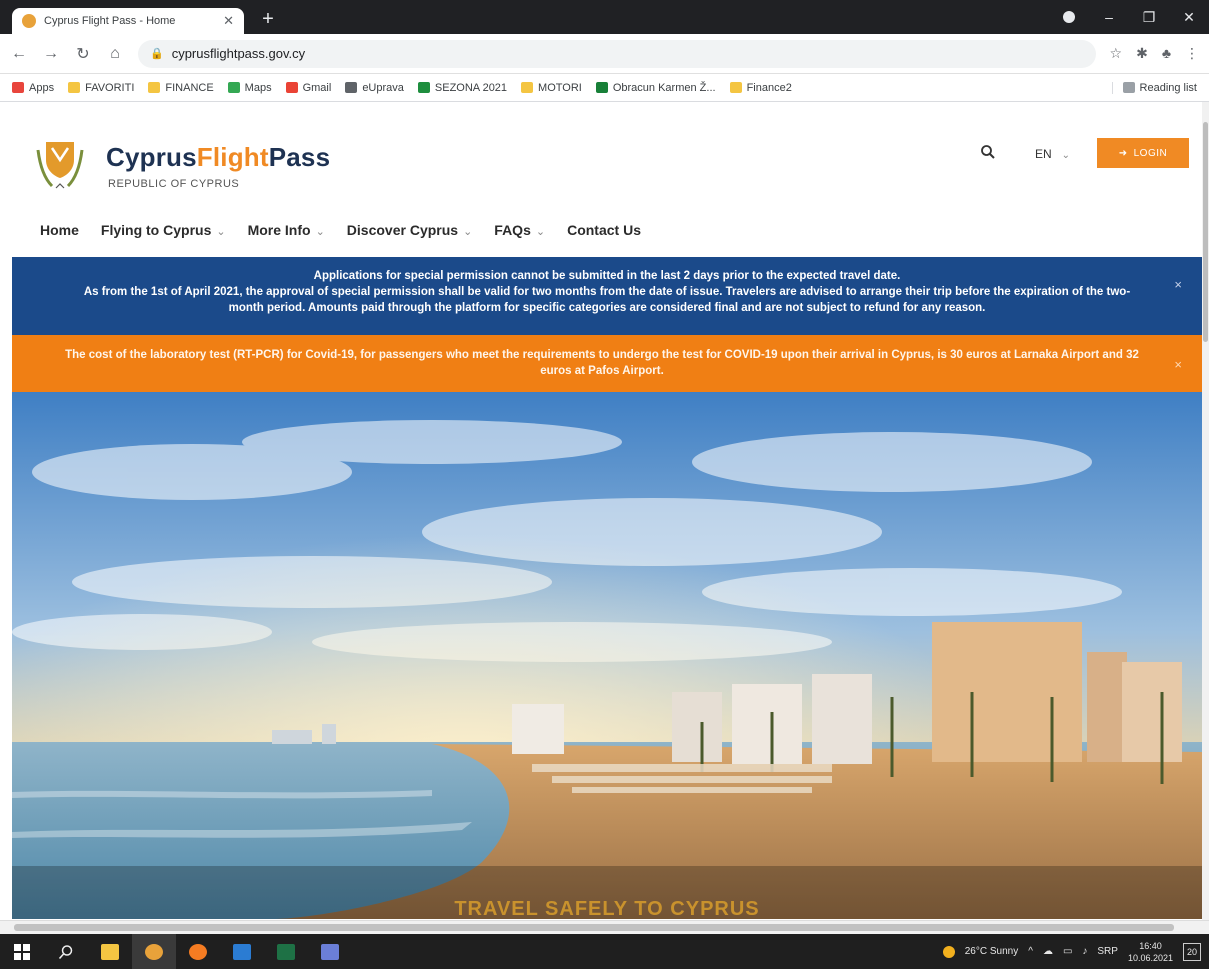 The height and width of the screenshot is (969, 1209). What do you see at coordinates (110, 951) in the screenshot?
I see `file-explorer-icon` at bounding box center [110, 951].